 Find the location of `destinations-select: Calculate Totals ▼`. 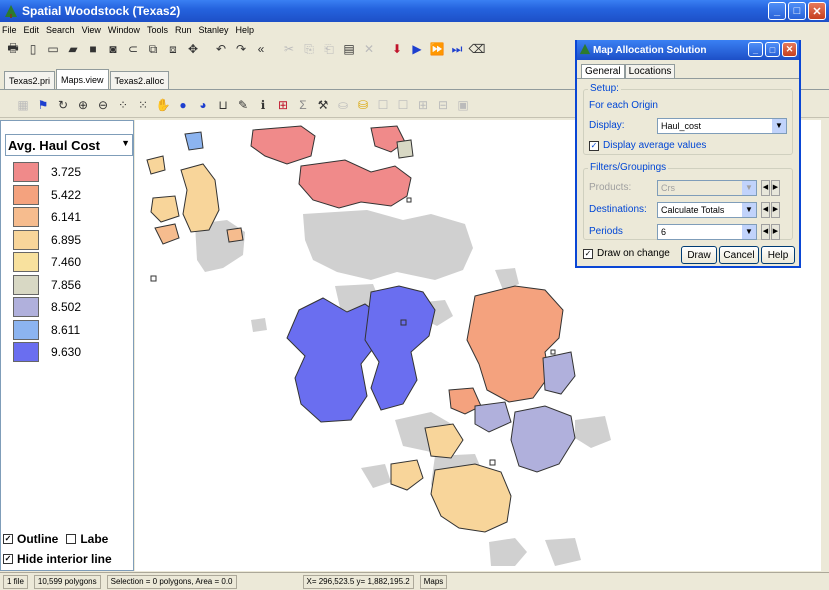

destinations-select: Calculate Totals ▼ is located at coordinates (707, 210).